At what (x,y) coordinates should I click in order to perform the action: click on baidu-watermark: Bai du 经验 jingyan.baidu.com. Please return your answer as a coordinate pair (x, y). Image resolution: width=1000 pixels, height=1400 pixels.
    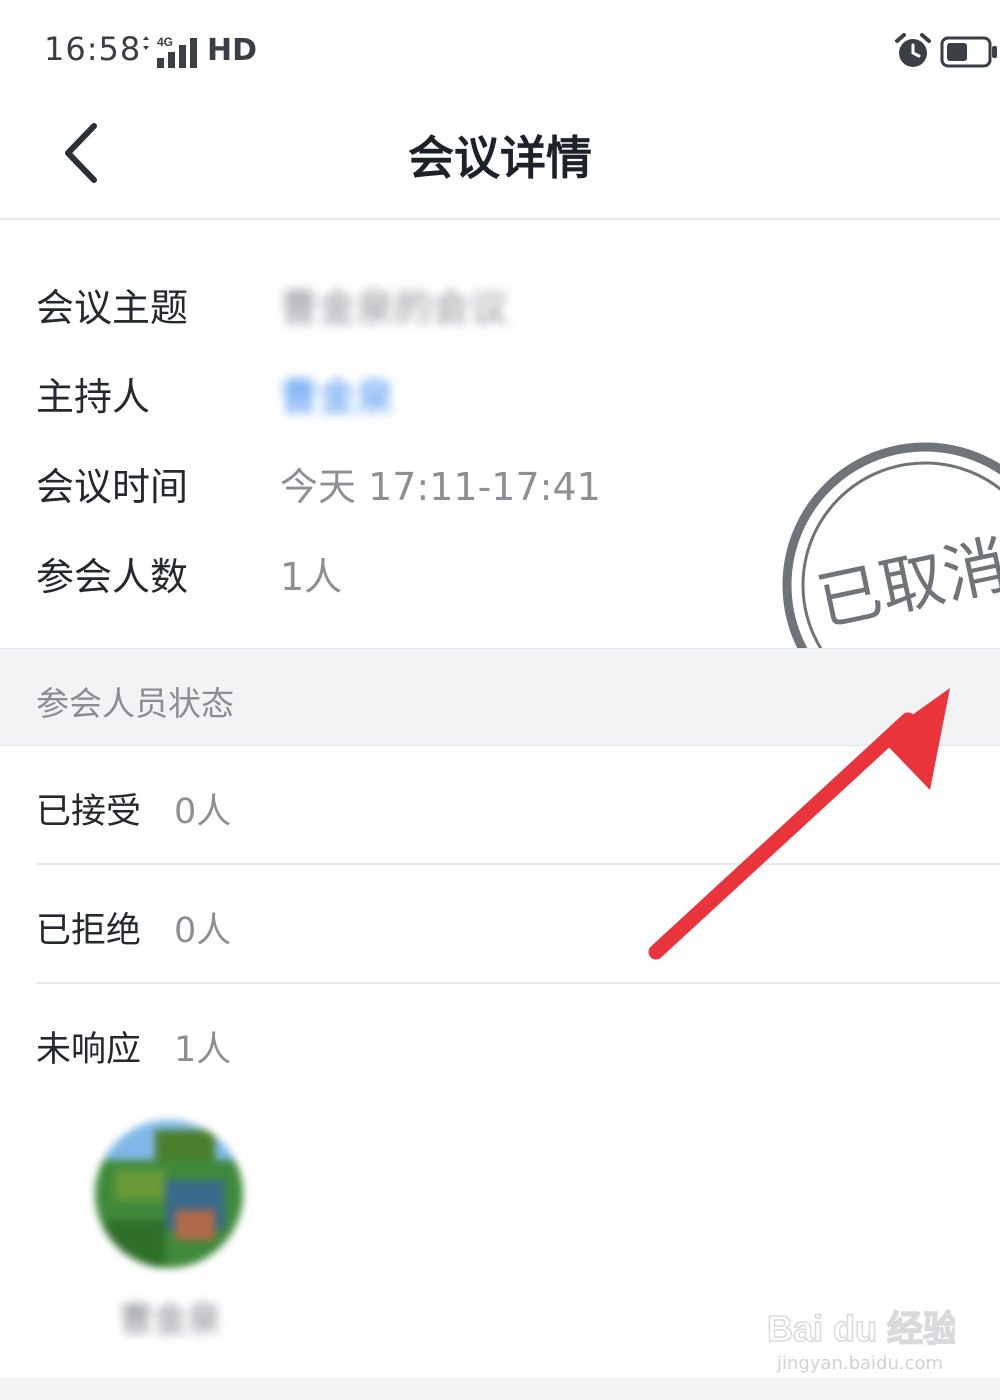
    Looking at the image, I should click on (862, 1340).